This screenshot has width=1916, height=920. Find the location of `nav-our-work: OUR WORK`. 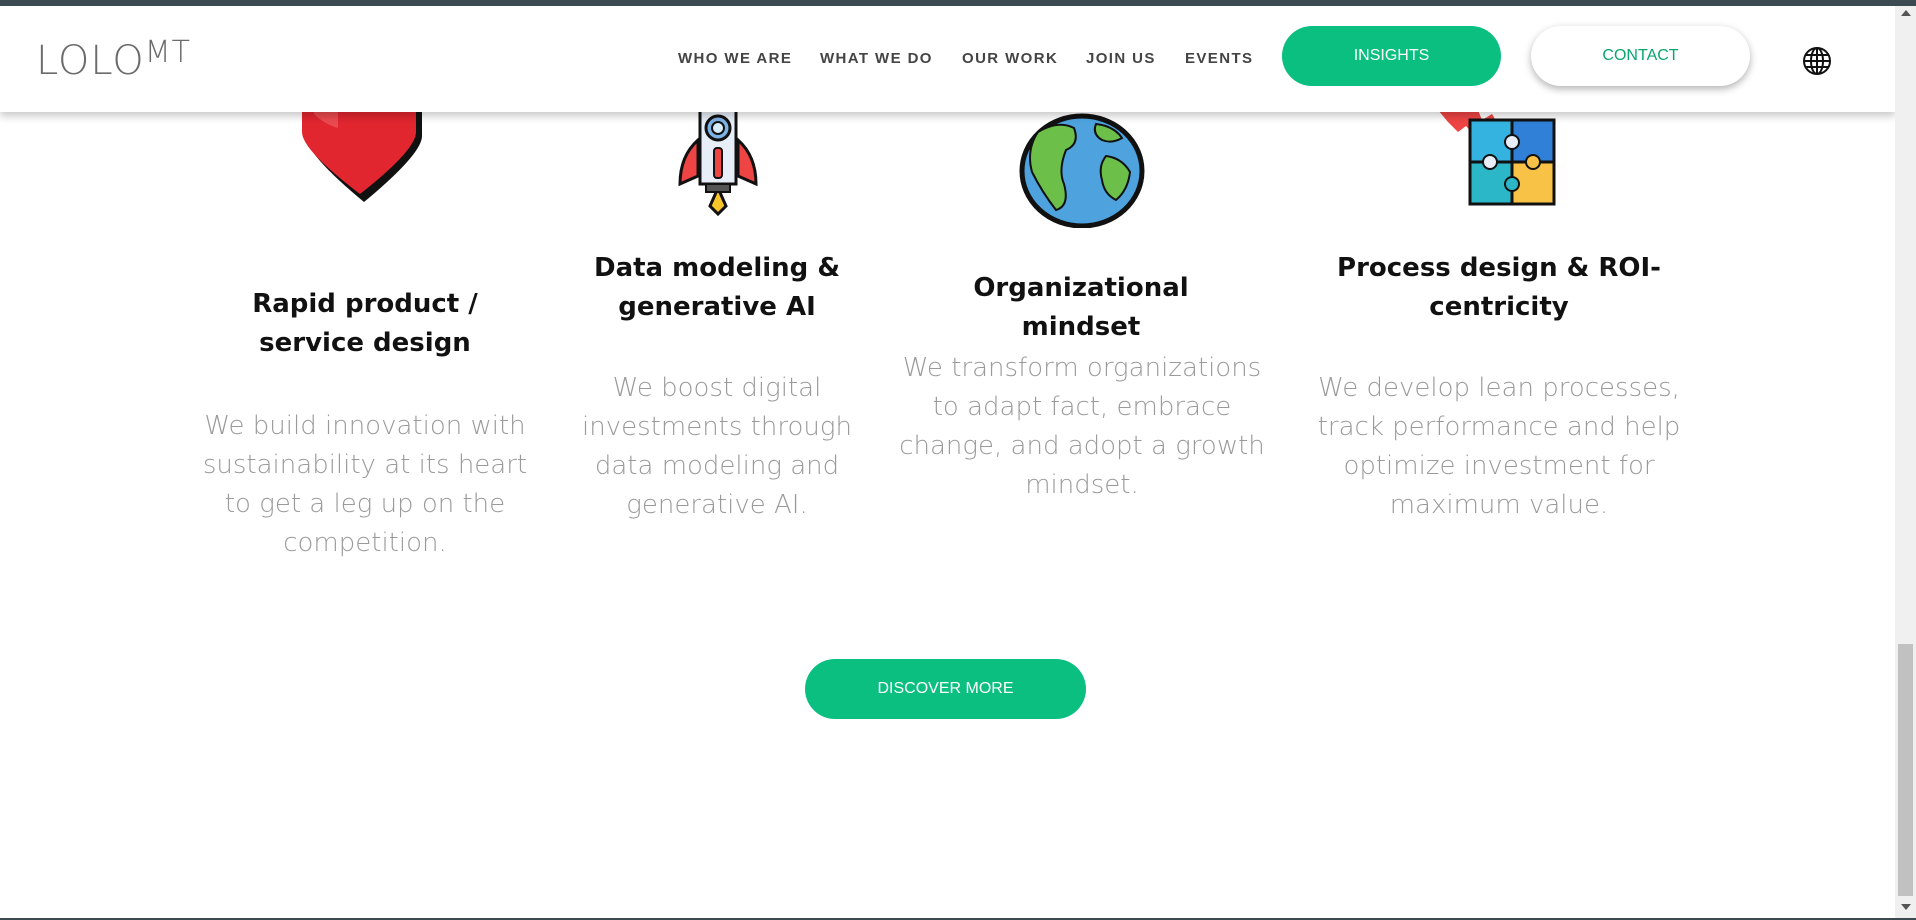

nav-our-work: OUR WORK is located at coordinates (1010, 58).